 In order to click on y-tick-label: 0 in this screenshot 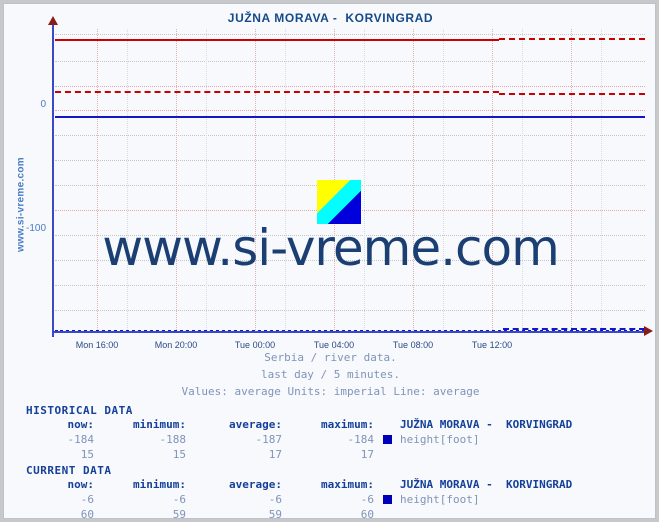, I will do `click(43, 104)`.